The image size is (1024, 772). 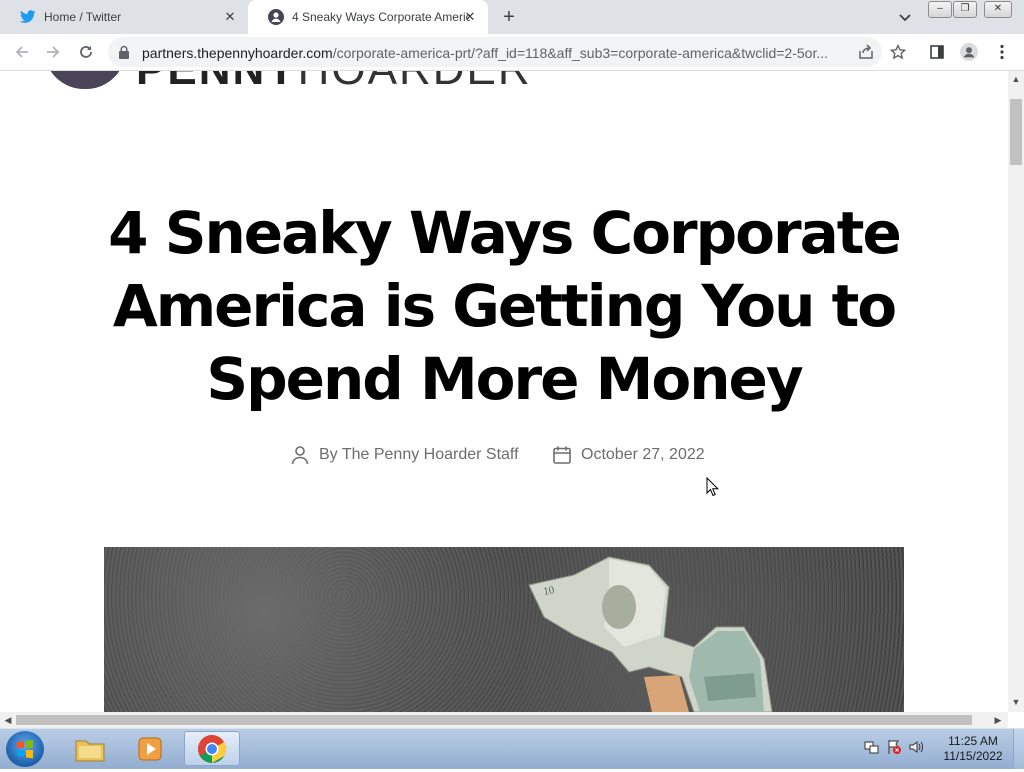 What do you see at coordinates (83, 17) in the screenshot?
I see `tab-title: Home / Twitter` at bounding box center [83, 17].